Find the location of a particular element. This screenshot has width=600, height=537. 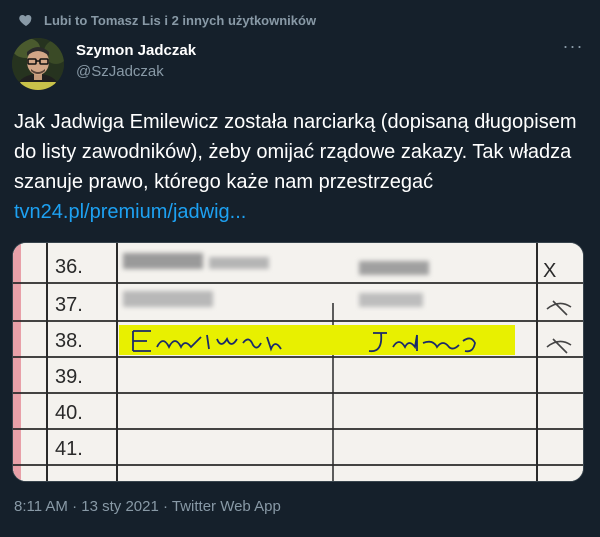

author-handle: @SzJadczak is located at coordinates (136, 71).